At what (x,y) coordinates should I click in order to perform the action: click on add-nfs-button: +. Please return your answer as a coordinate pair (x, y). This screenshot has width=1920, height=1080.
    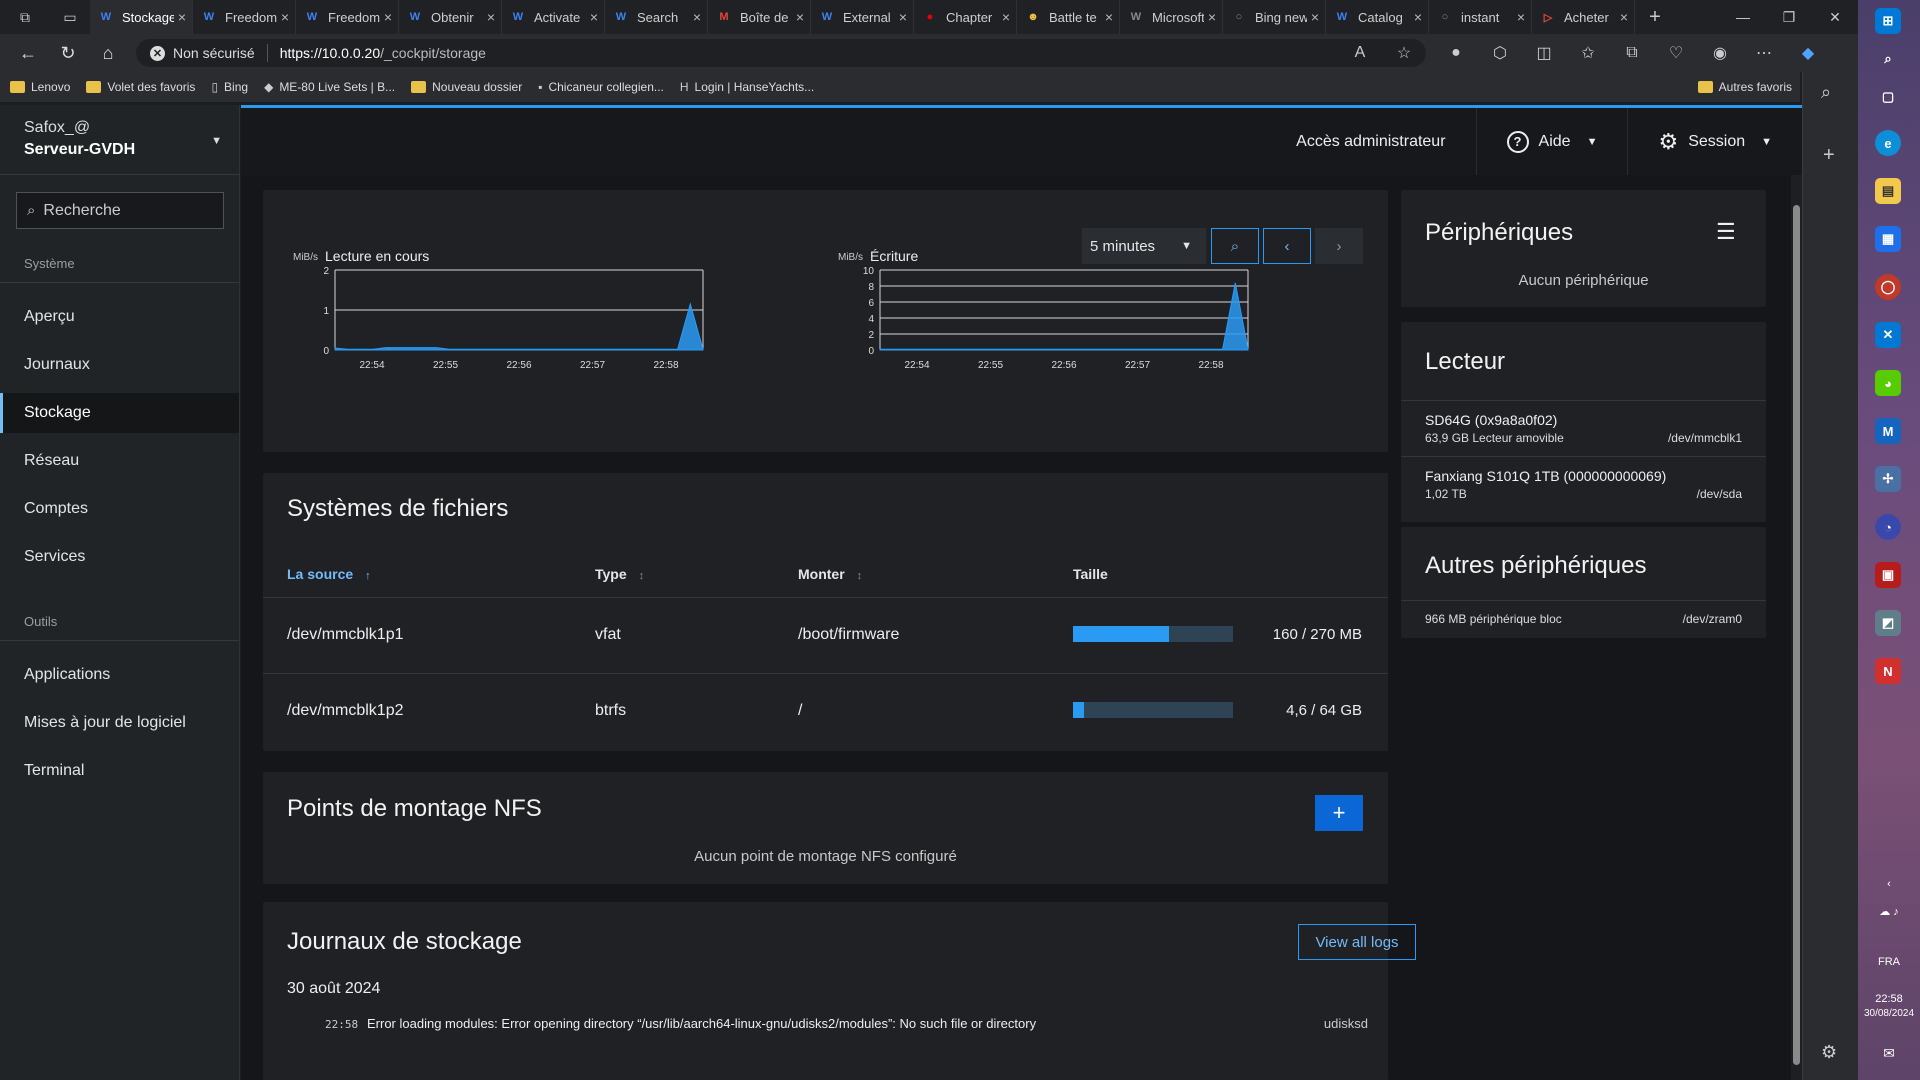
    Looking at the image, I should click on (1339, 813).